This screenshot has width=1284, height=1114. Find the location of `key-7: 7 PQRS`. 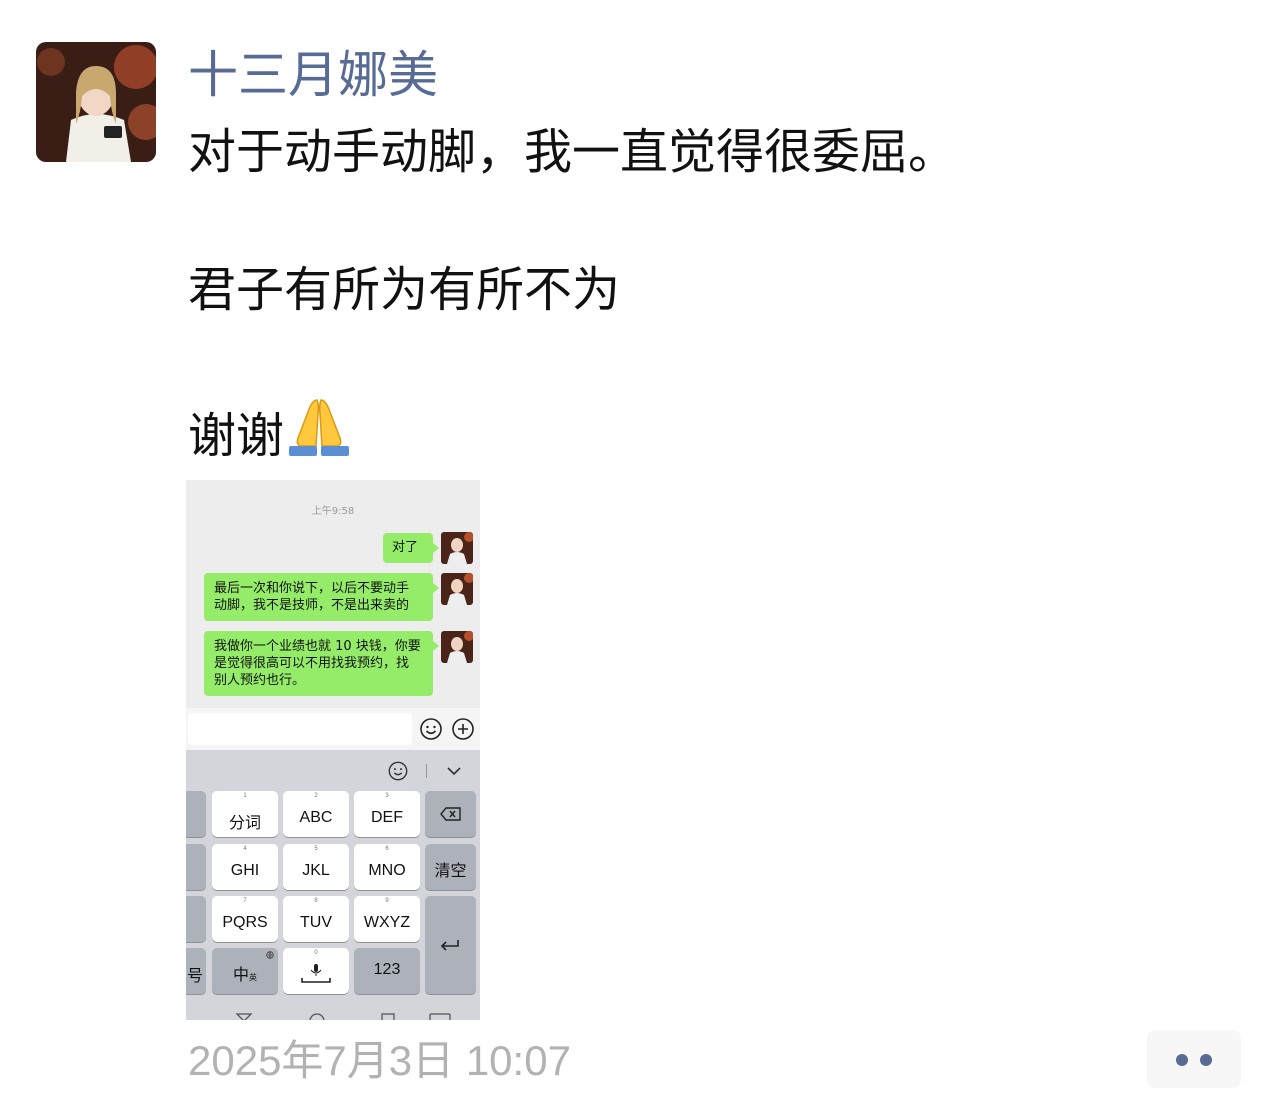

key-7: 7 PQRS is located at coordinates (245, 919).